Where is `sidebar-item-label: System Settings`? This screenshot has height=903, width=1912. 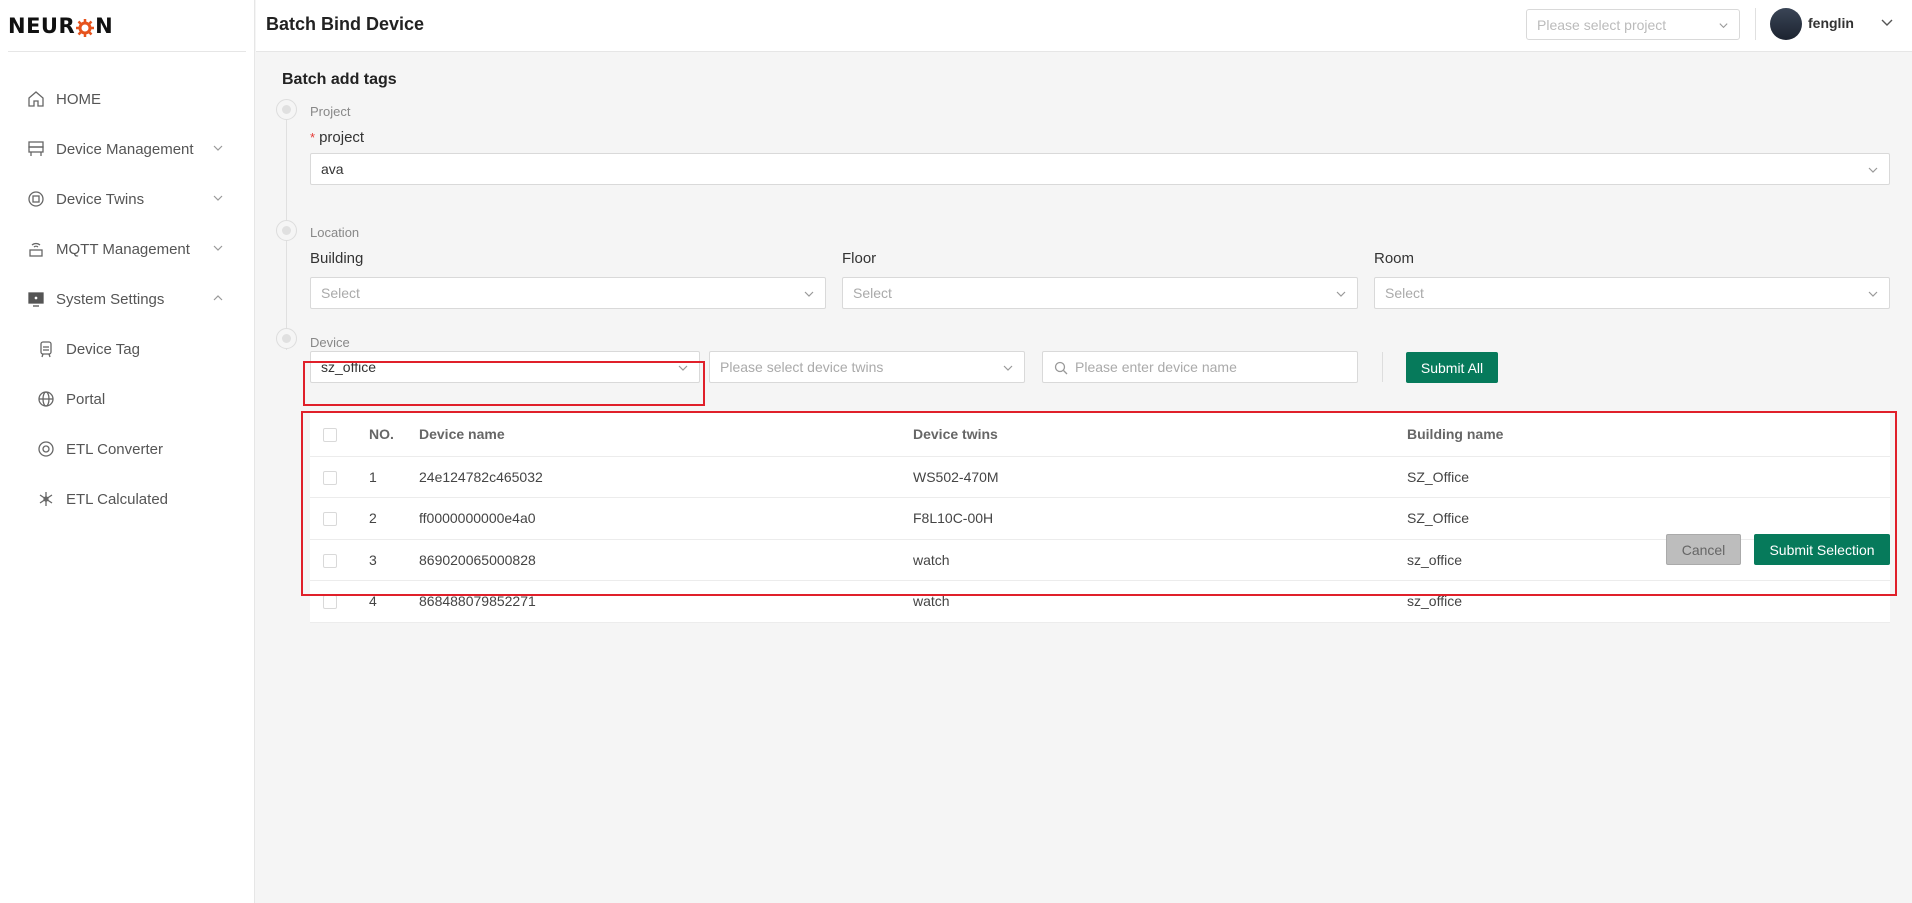 sidebar-item-label: System Settings is located at coordinates (110, 299).